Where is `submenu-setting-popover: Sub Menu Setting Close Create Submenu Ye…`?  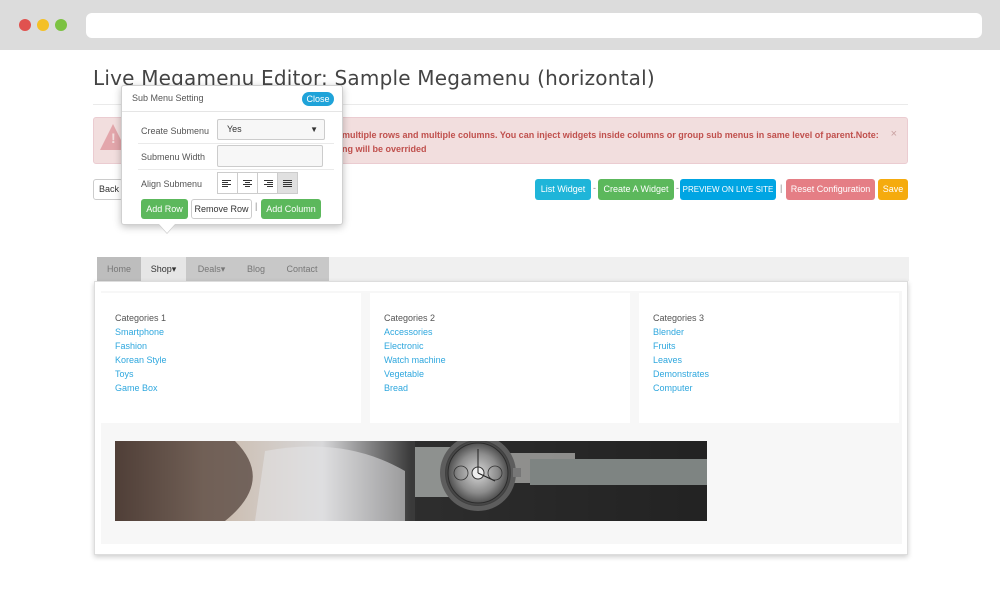
submenu-setting-popover: Sub Menu Setting Close Create Submenu Ye… is located at coordinates (232, 159).